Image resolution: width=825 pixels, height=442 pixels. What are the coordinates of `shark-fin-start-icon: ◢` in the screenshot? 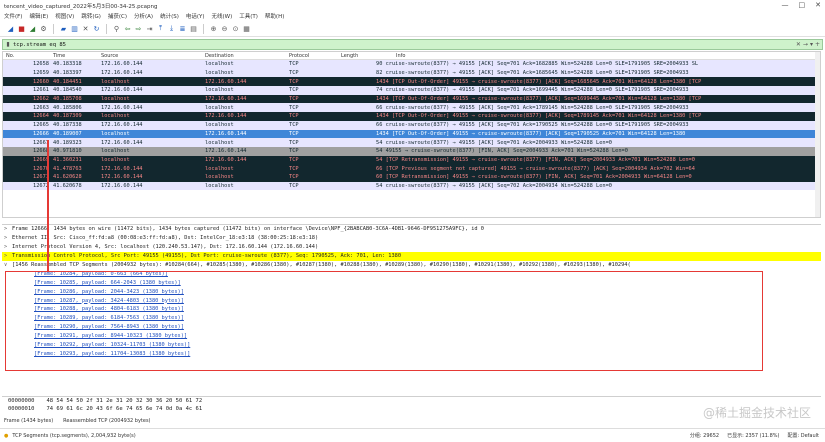 It's located at (10, 28).